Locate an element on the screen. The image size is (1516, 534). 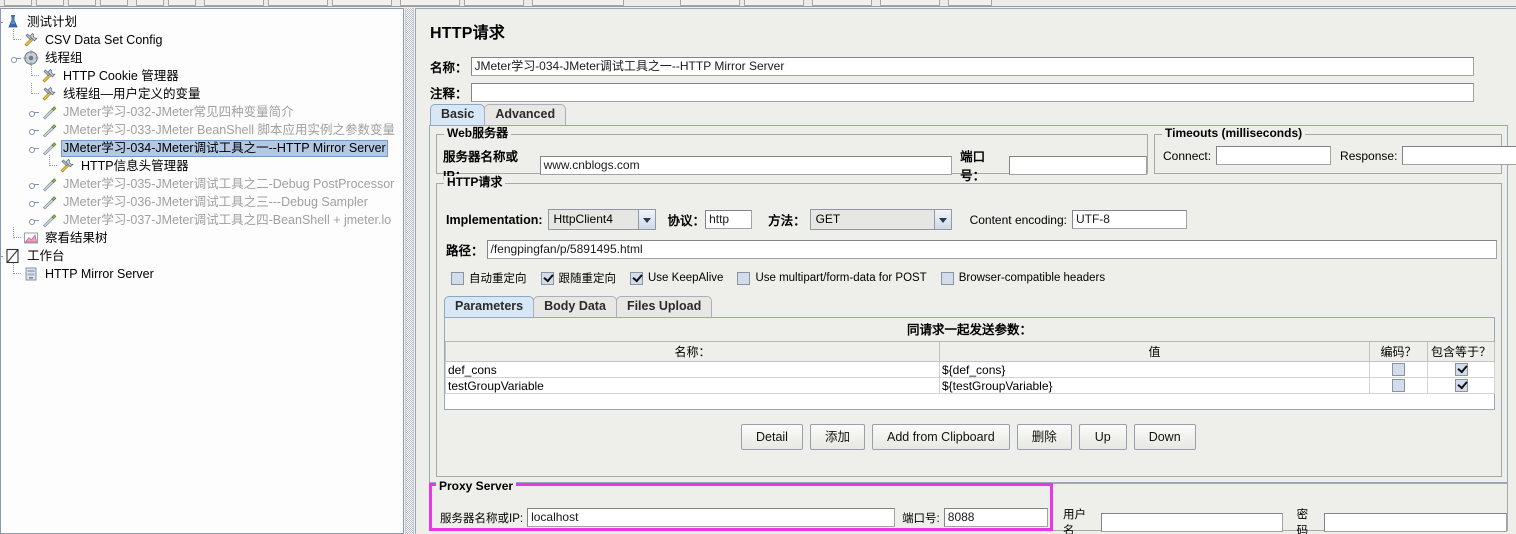
button-up: Up is located at coordinates (1102, 437).